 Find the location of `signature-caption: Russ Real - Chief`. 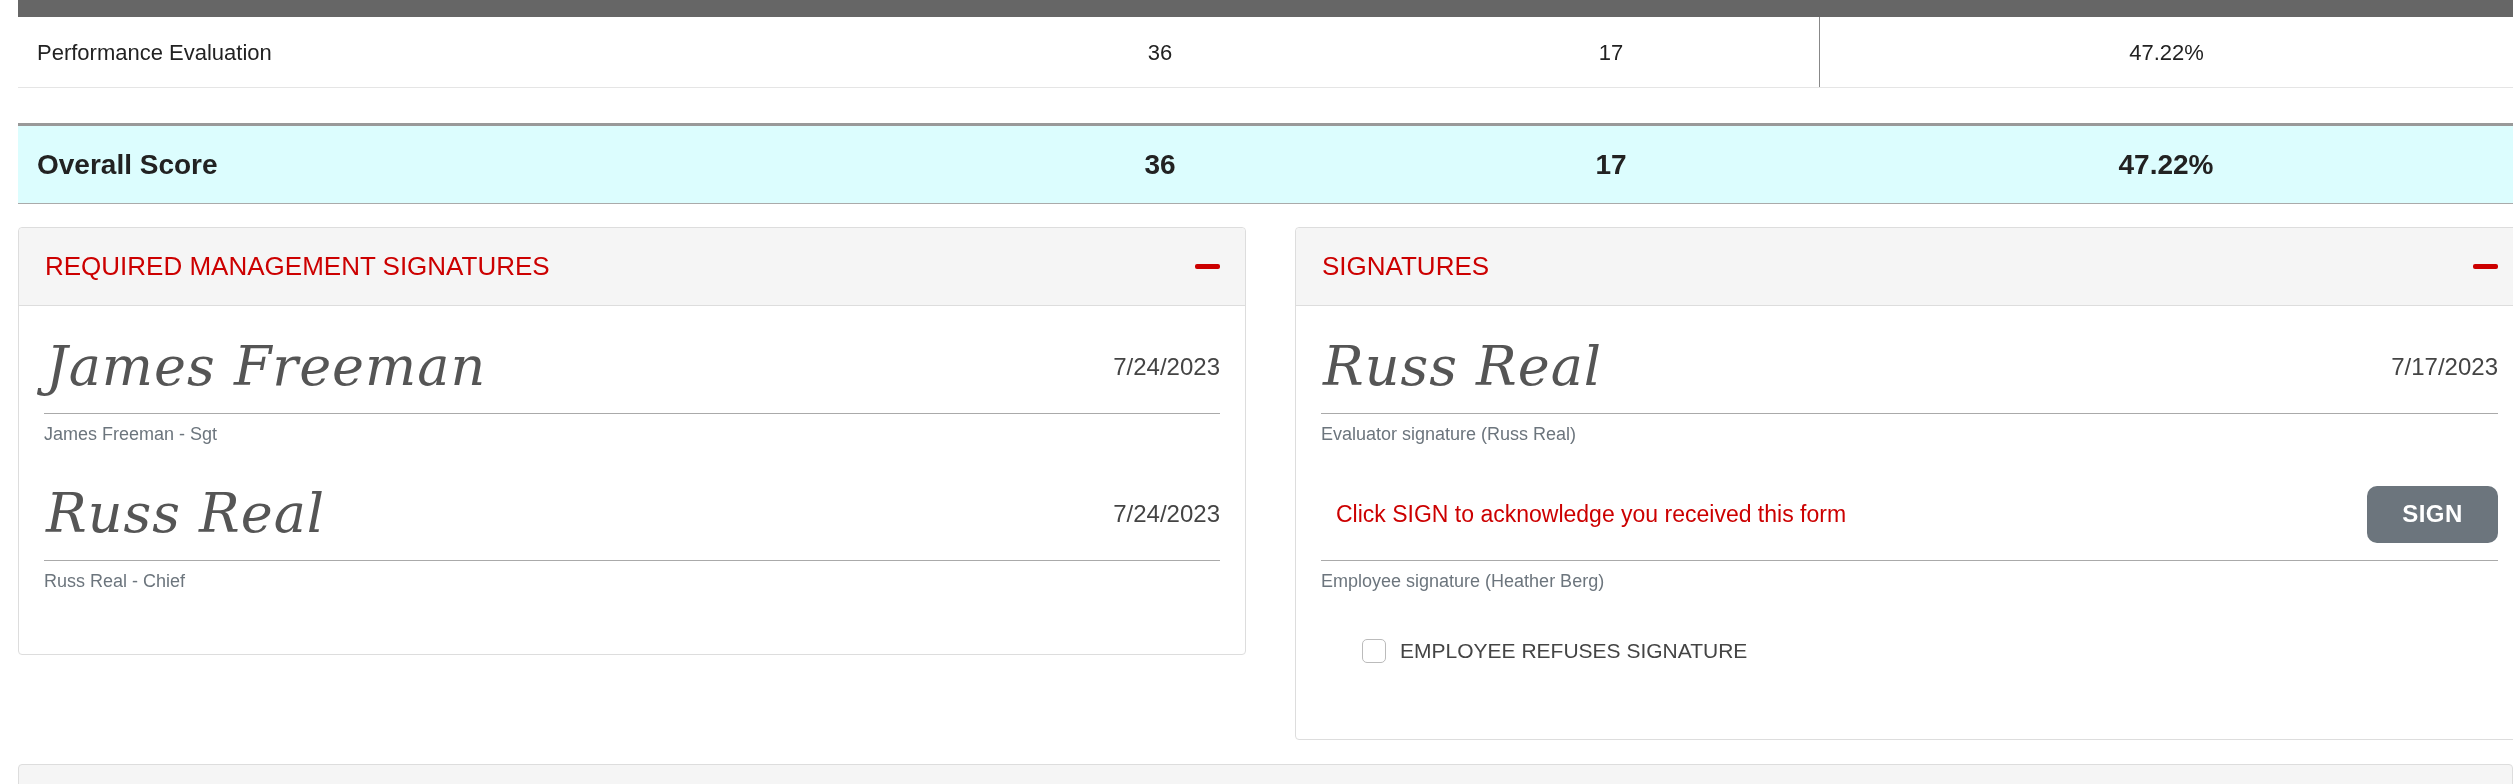

signature-caption: Russ Real - Chief is located at coordinates (115, 581).